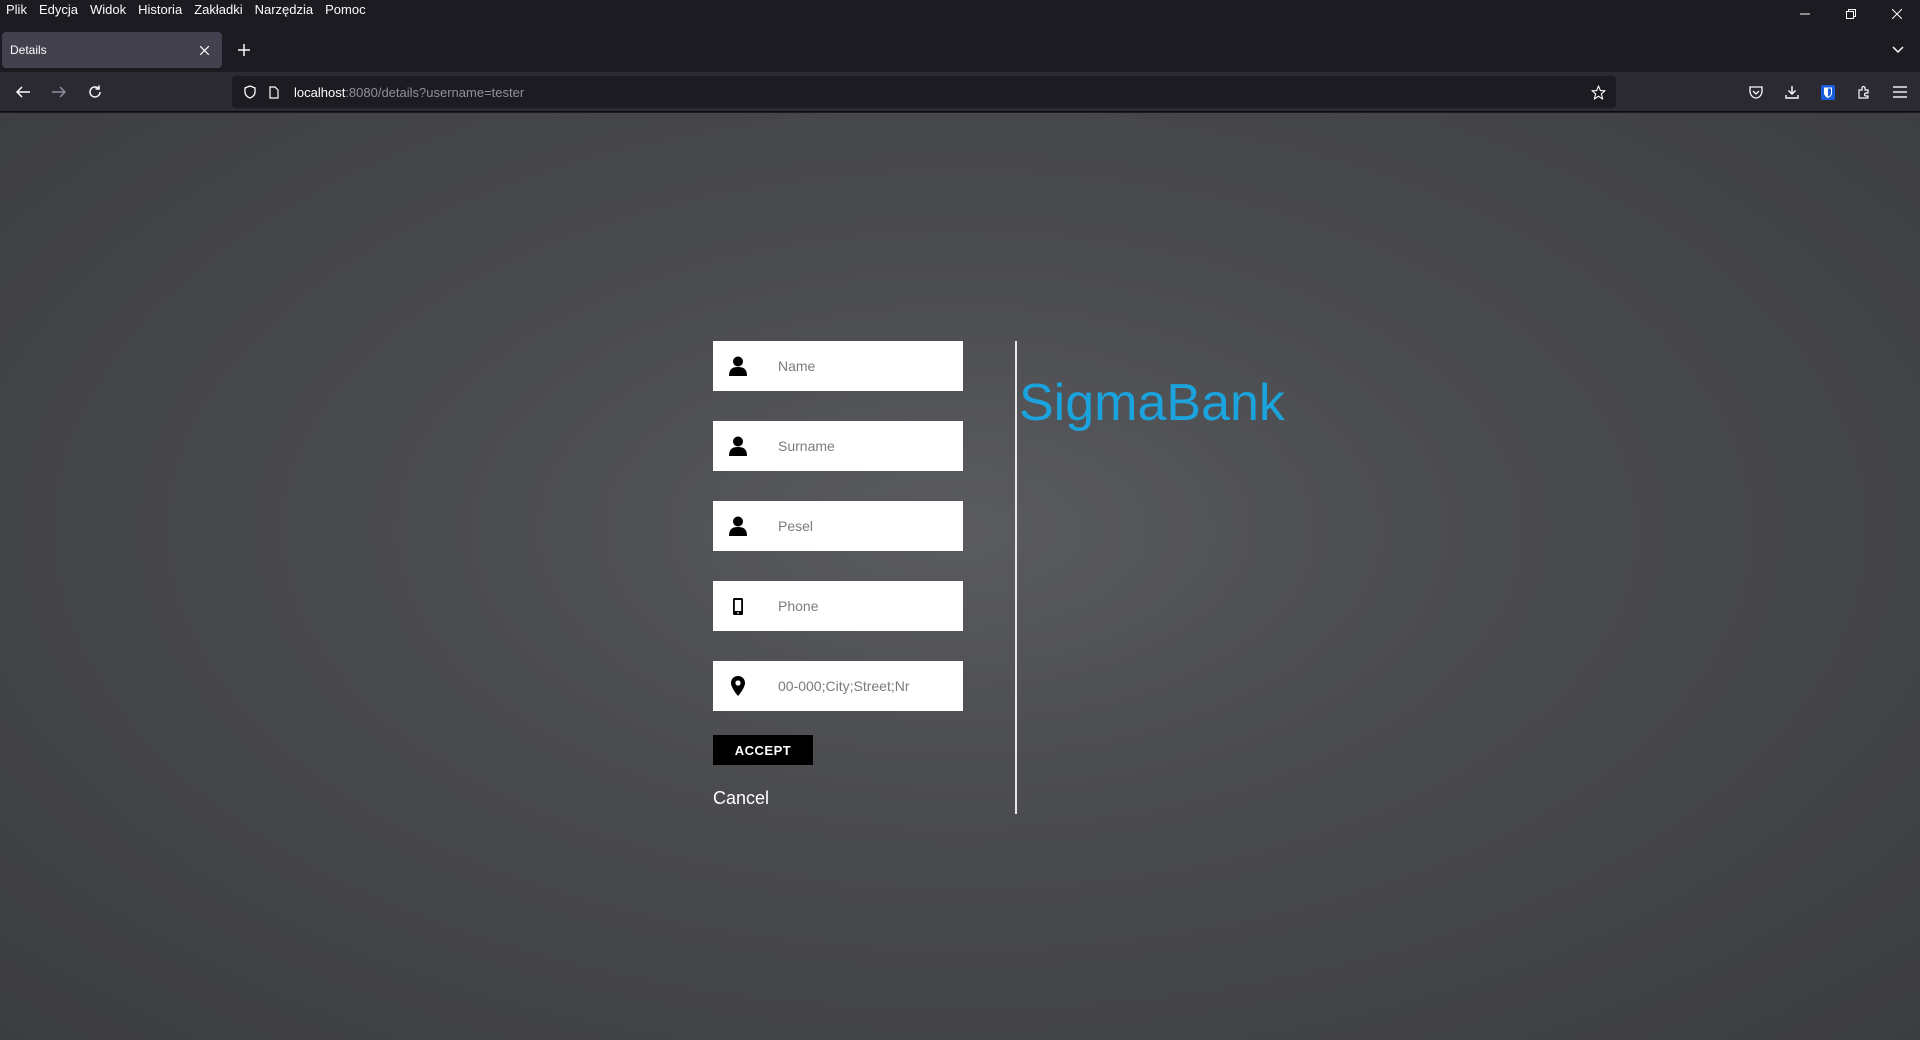 This screenshot has height=1040, width=1920. I want to click on accept-button: ACCEPT, so click(763, 750).